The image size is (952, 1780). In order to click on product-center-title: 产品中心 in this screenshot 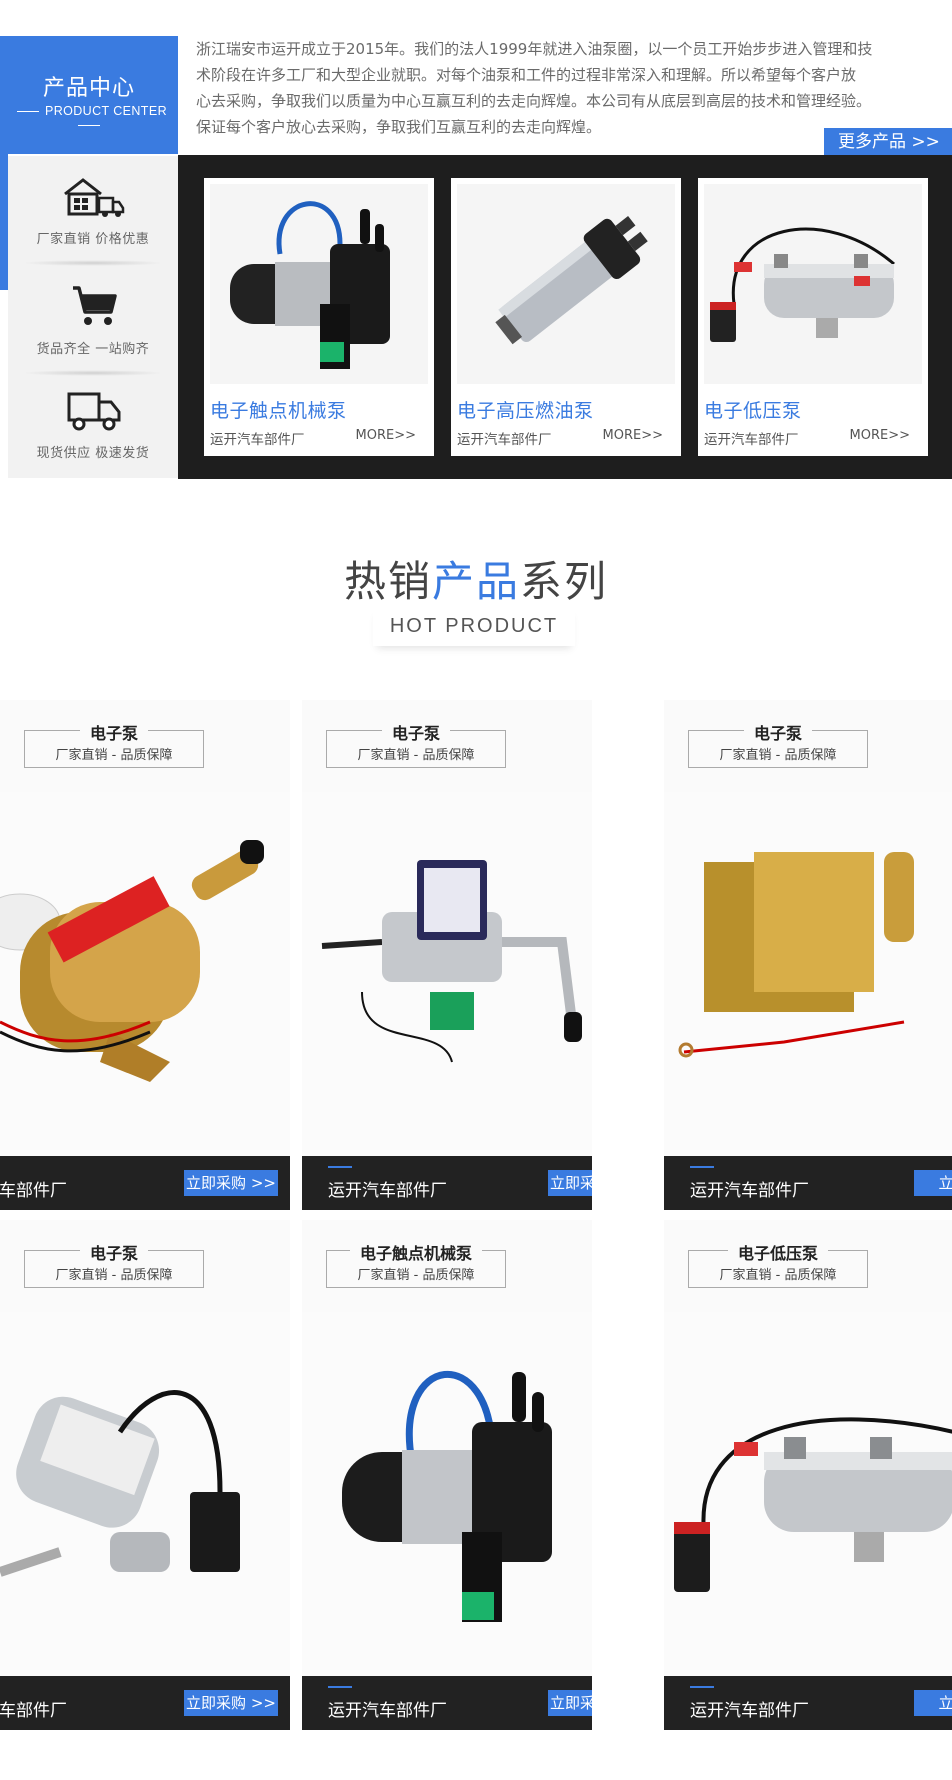, I will do `click(88, 88)`.